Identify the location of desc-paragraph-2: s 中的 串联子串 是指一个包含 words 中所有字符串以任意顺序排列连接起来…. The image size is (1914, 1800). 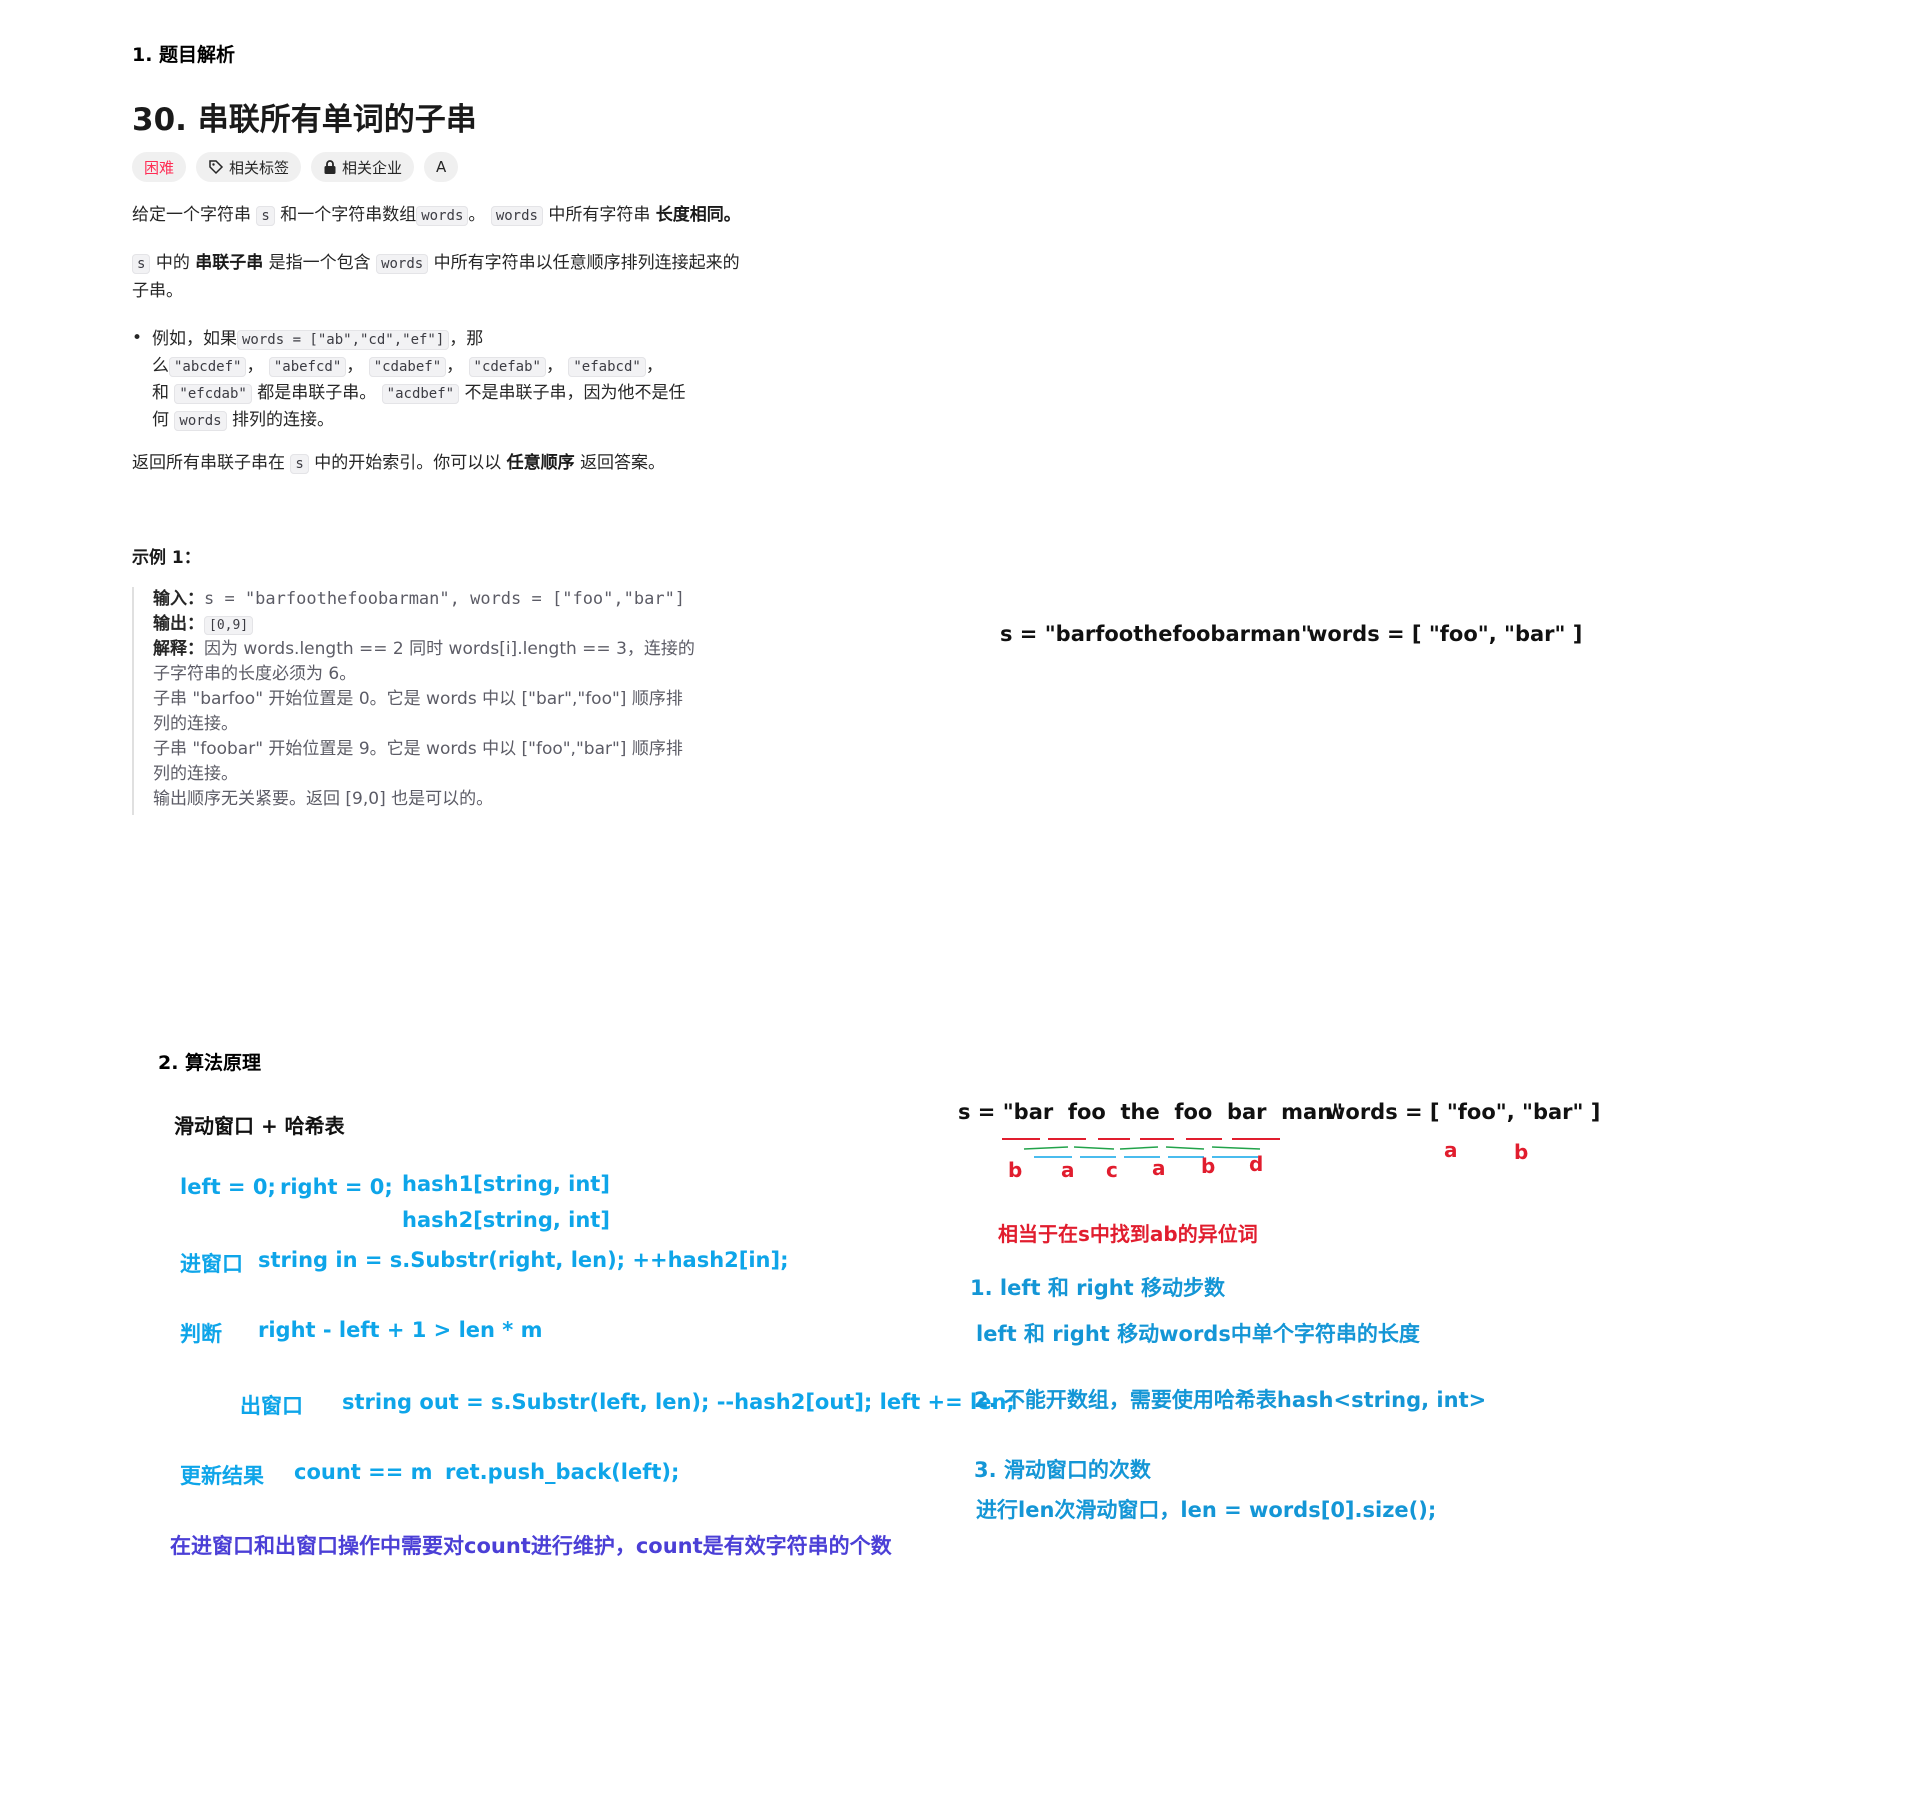
(452, 277).